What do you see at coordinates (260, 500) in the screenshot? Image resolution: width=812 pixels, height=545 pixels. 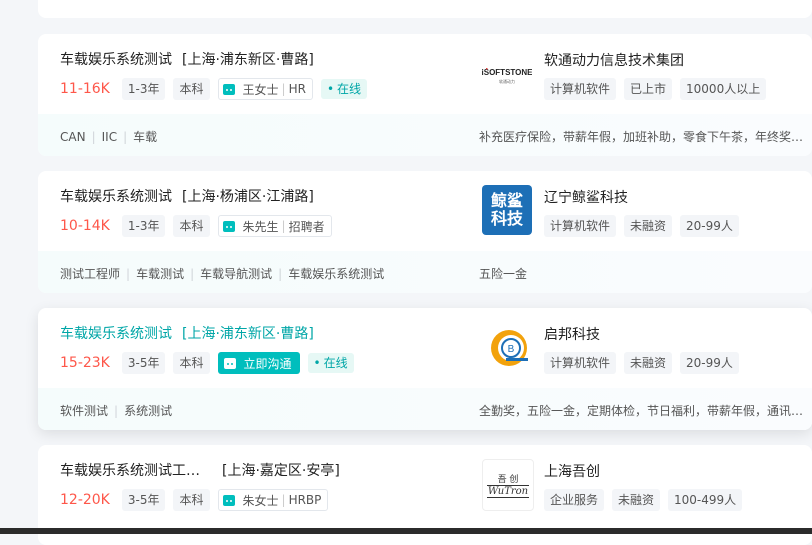 I see `recruiter-name: 朱女士` at bounding box center [260, 500].